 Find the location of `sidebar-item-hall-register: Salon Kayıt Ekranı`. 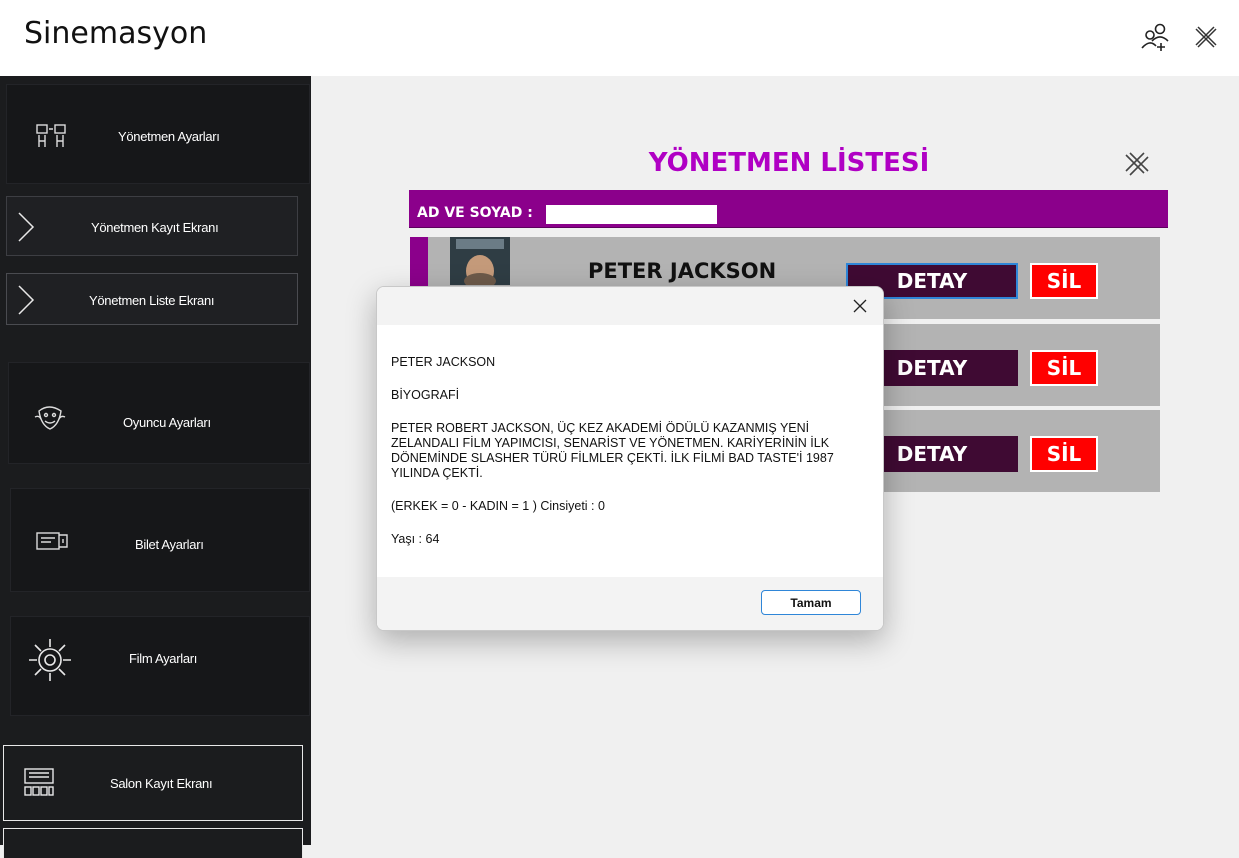

sidebar-item-hall-register: Salon Kayıt Ekranı is located at coordinates (153, 783).